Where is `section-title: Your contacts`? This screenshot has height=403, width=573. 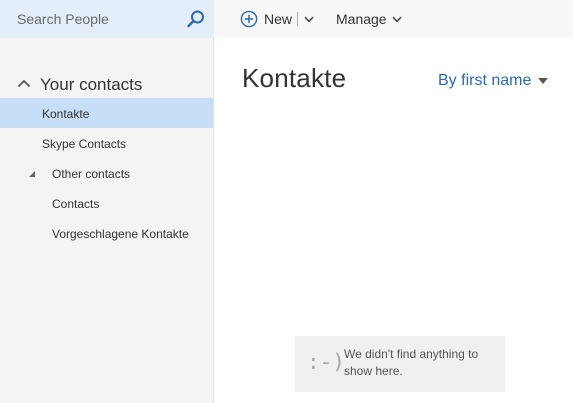
section-title: Your contacts is located at coordinates (91, 84).